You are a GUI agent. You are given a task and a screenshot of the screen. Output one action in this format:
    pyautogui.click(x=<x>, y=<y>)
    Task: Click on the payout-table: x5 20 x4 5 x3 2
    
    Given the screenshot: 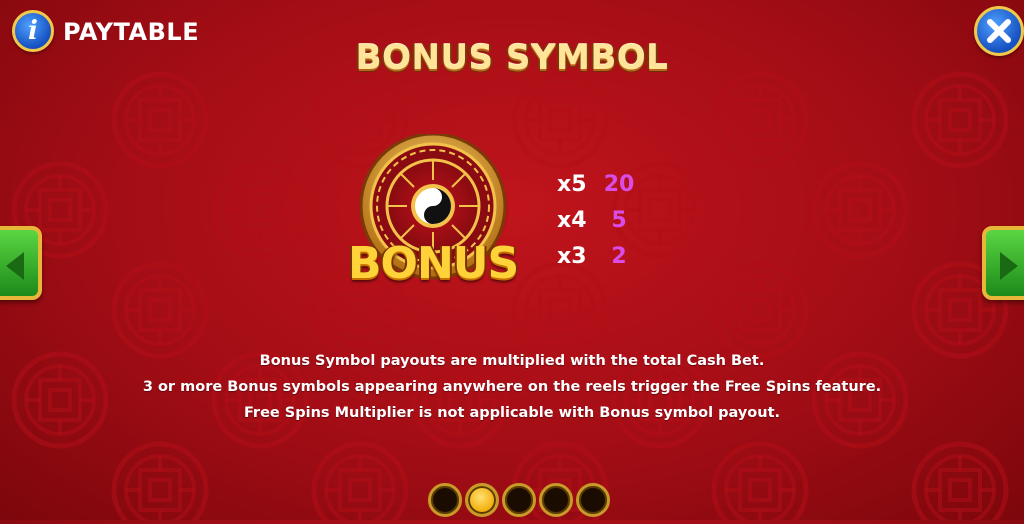 What is the action you would take?
    pyautogui.click(x=597, y=220)
    